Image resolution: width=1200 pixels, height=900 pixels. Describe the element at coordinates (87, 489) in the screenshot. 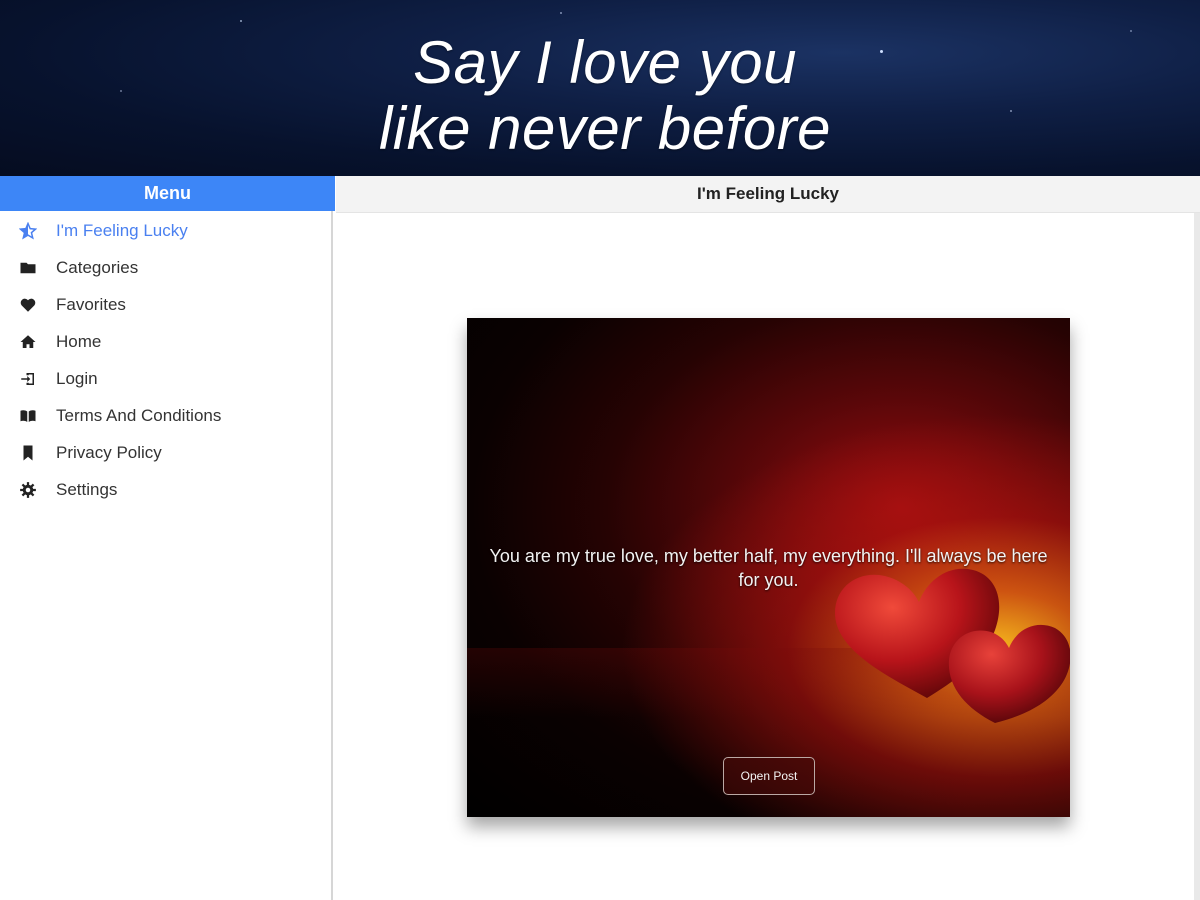

I see `sidebar-item-label: Settings` at that location.